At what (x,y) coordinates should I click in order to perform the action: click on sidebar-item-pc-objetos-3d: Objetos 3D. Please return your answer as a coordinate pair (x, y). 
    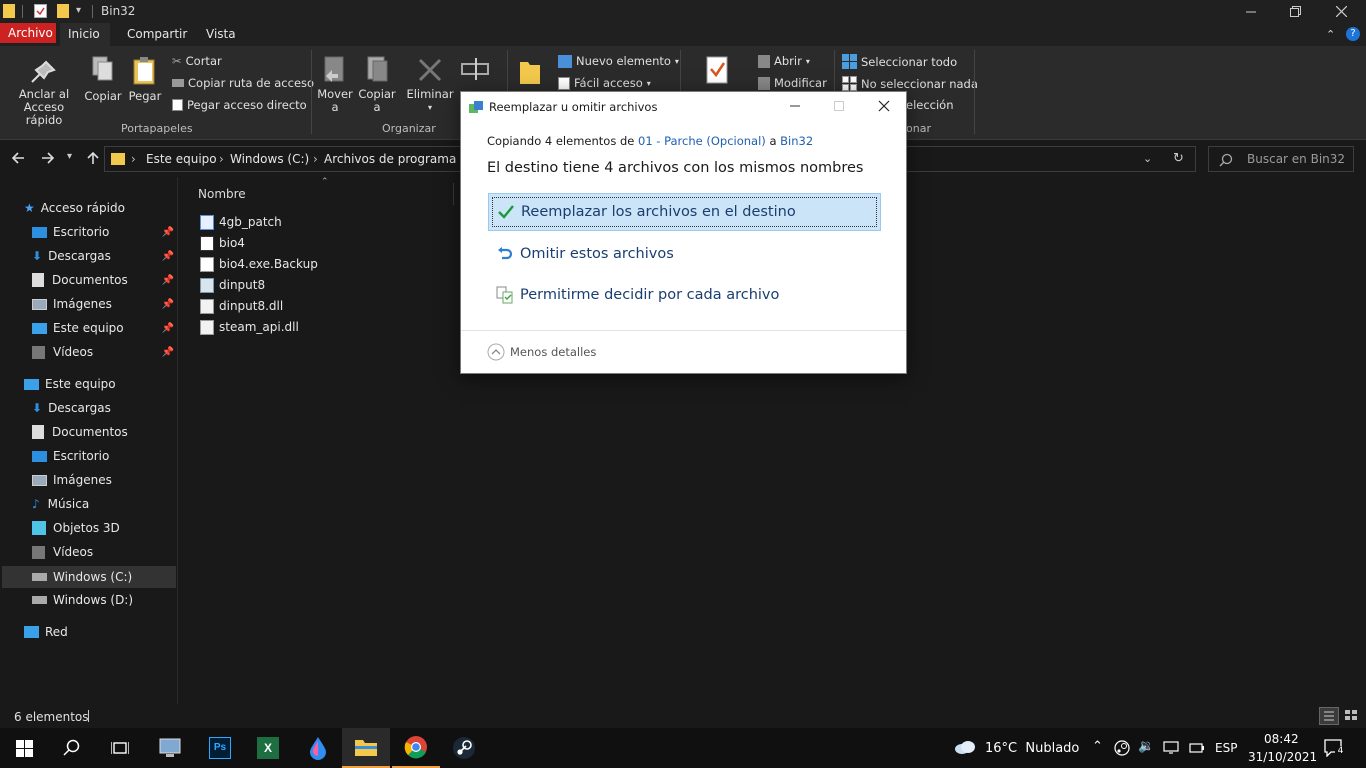
    Looking at the image, I should click on (104, 528).